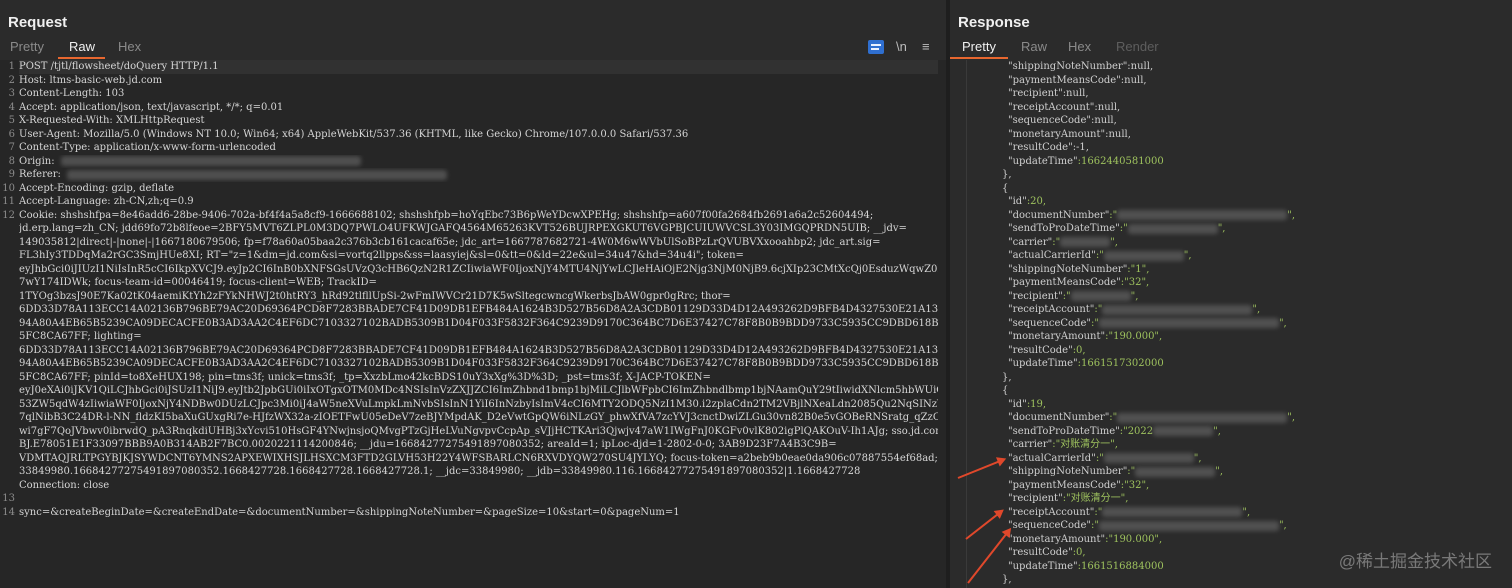  I want to click on request-line: Origin:, so click(478, 162).